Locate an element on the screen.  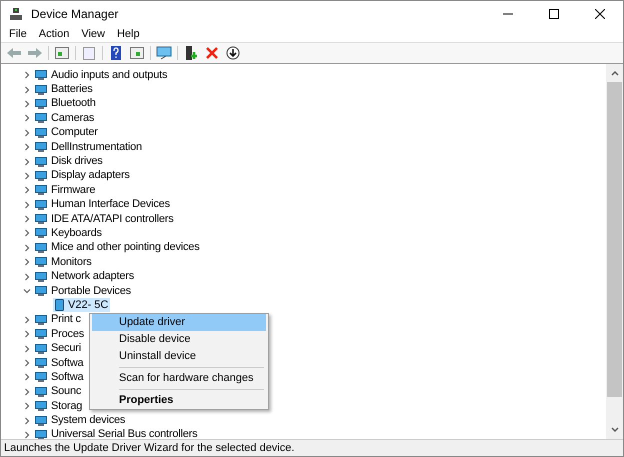
monitor-icon is located at coordinates (164, 53).